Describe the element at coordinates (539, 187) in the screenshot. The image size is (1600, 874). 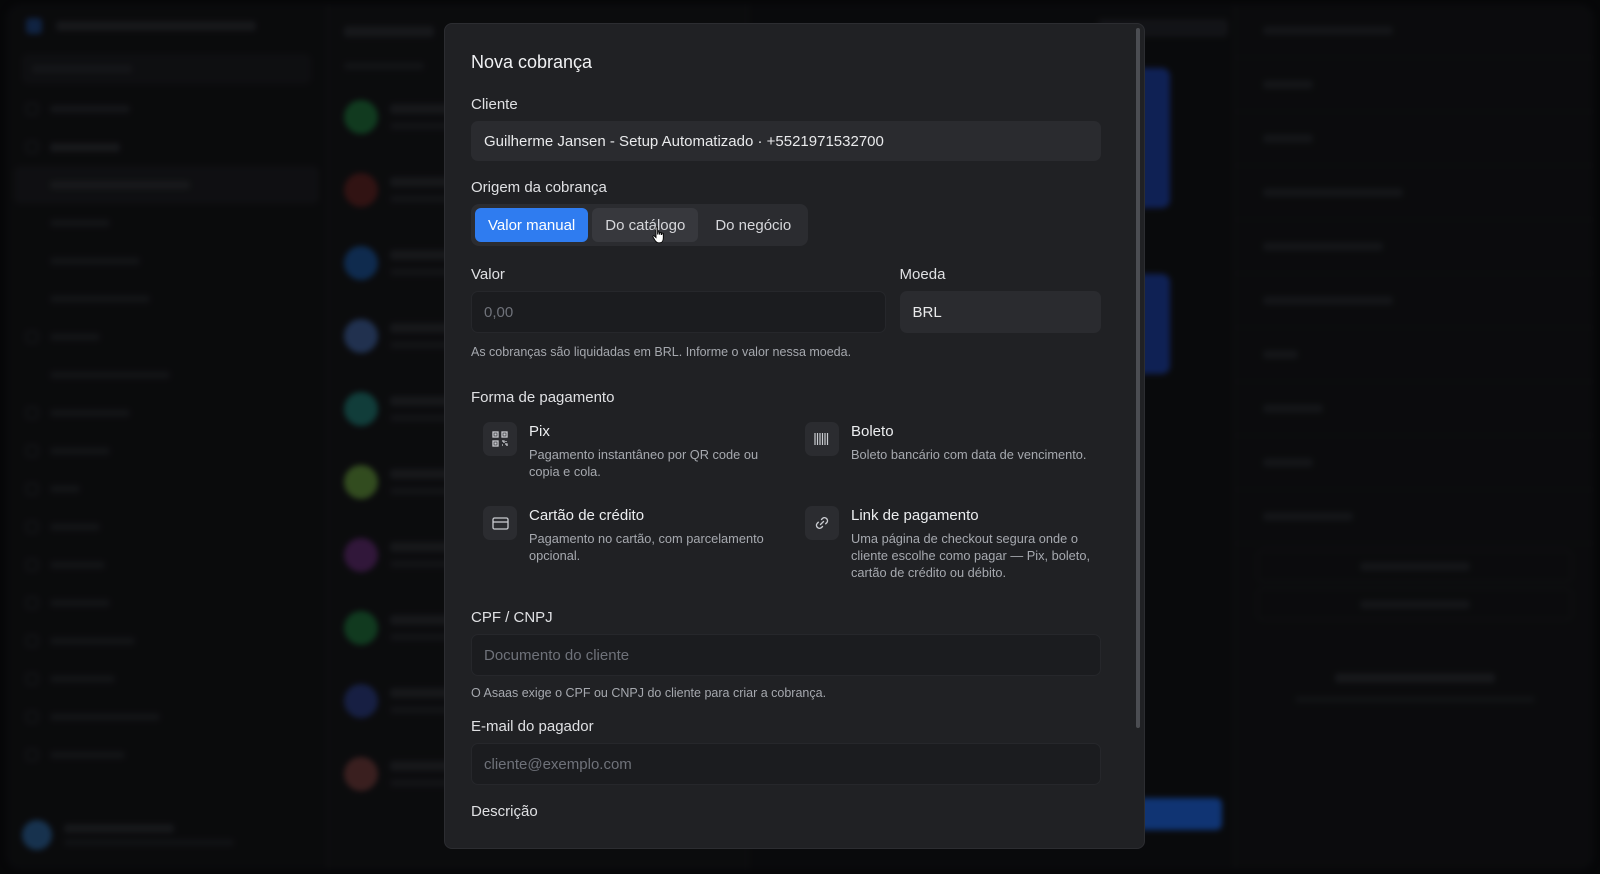
I see `origem-label: Origem da cobrança` at that location.